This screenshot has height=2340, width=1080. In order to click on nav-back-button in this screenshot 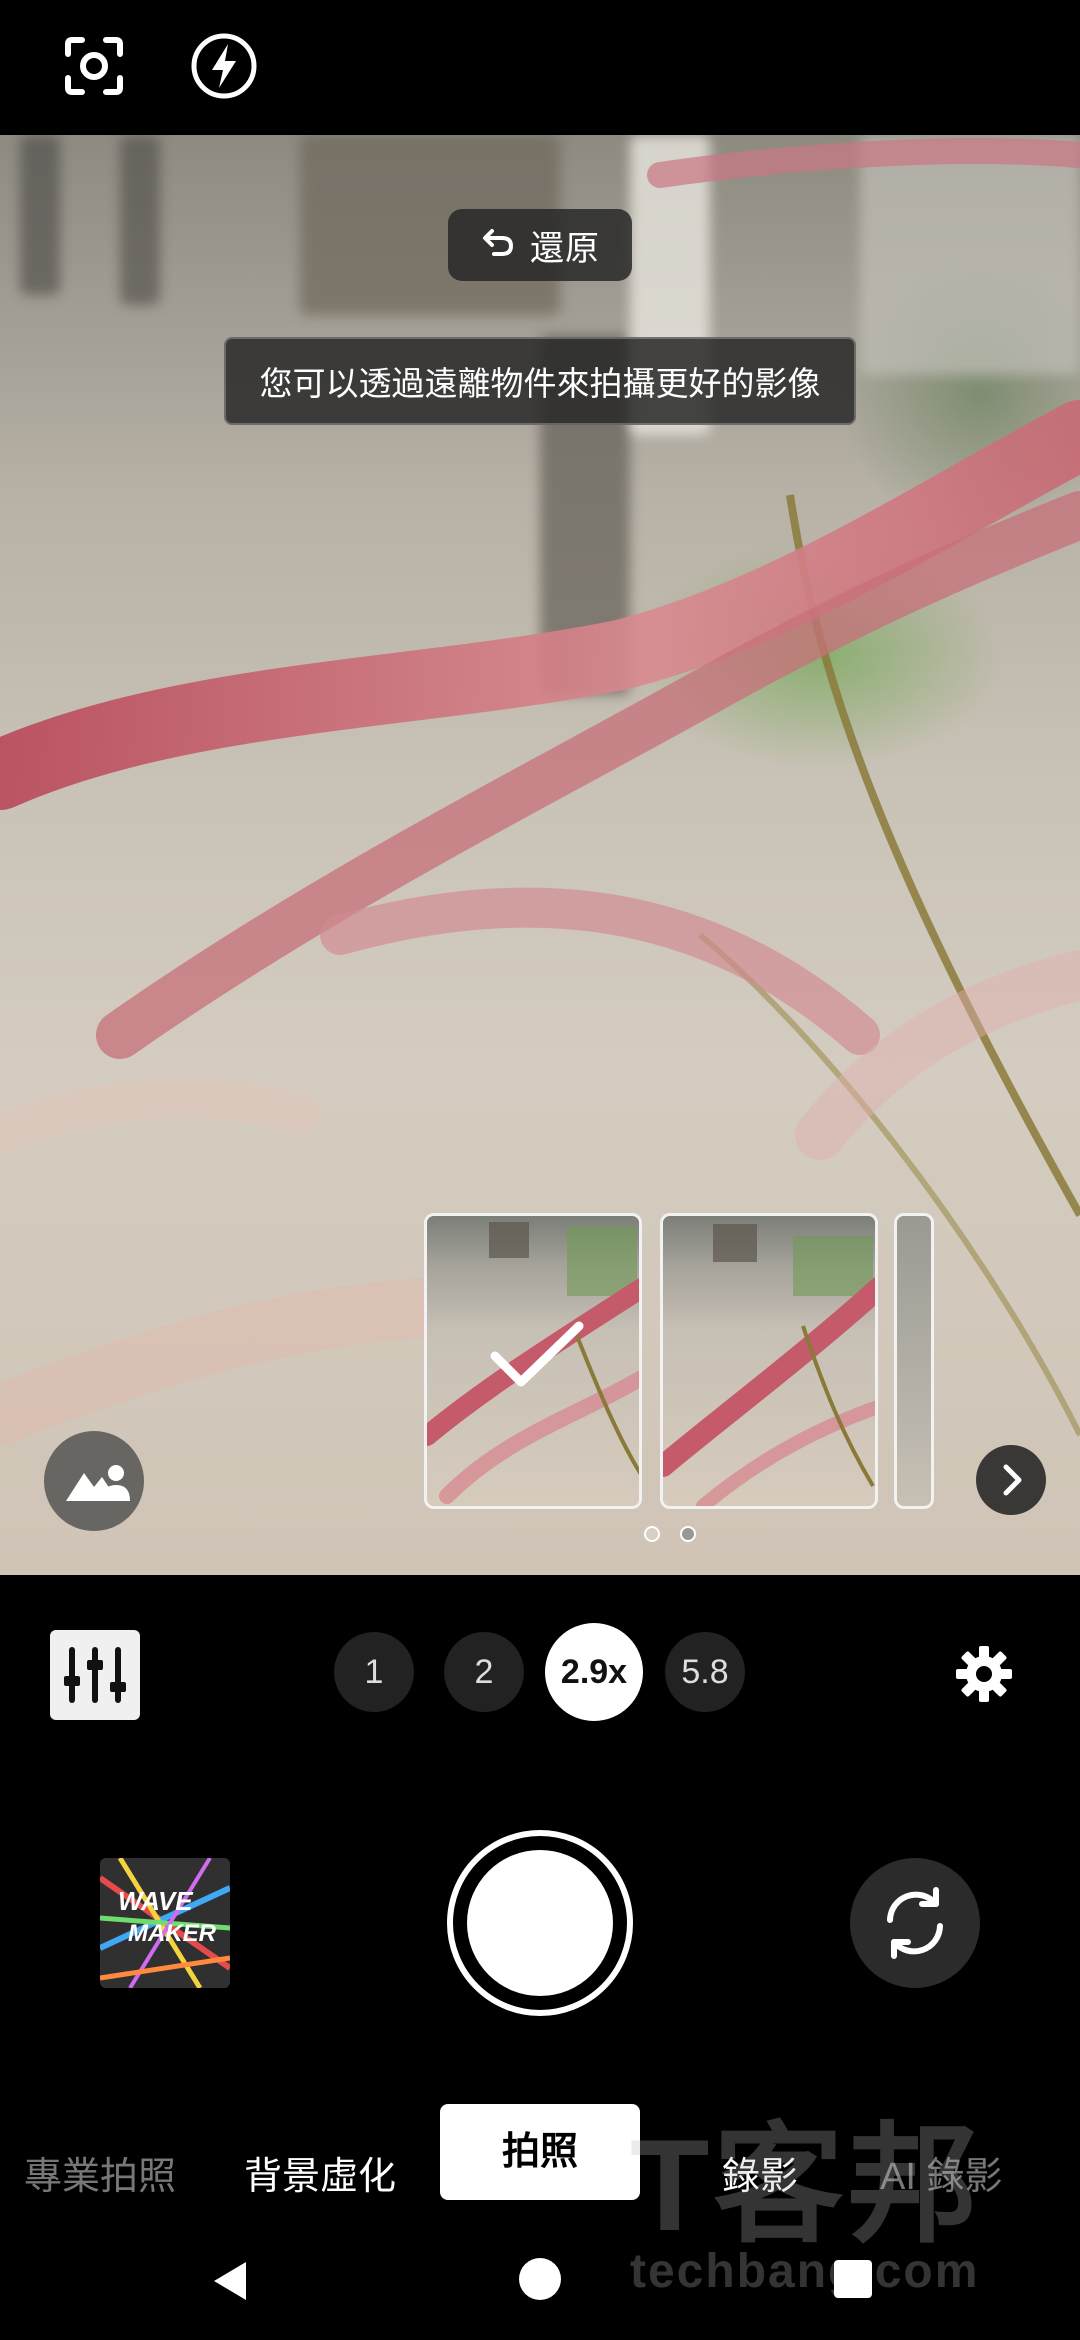, I will do `click(231, 2281)`.